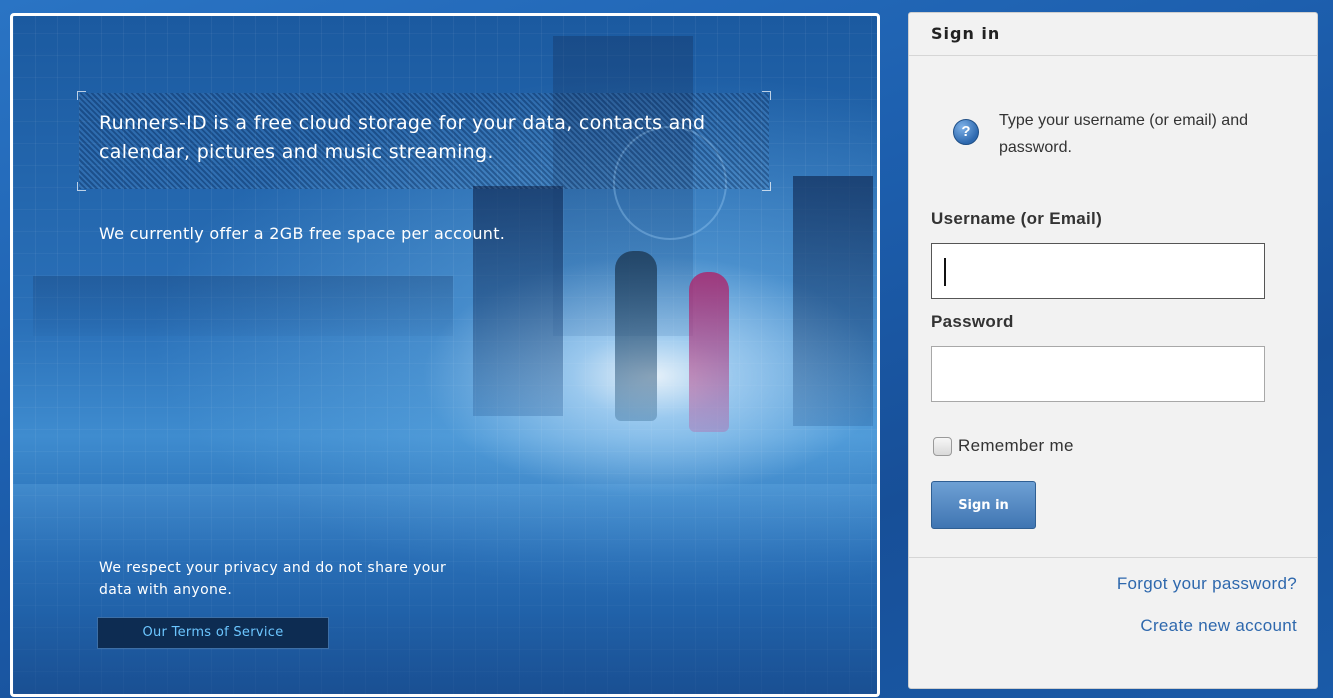  Describe the element at coordinates (709, 352) in the screenshot. I see `hero-figure-woman` at that location.